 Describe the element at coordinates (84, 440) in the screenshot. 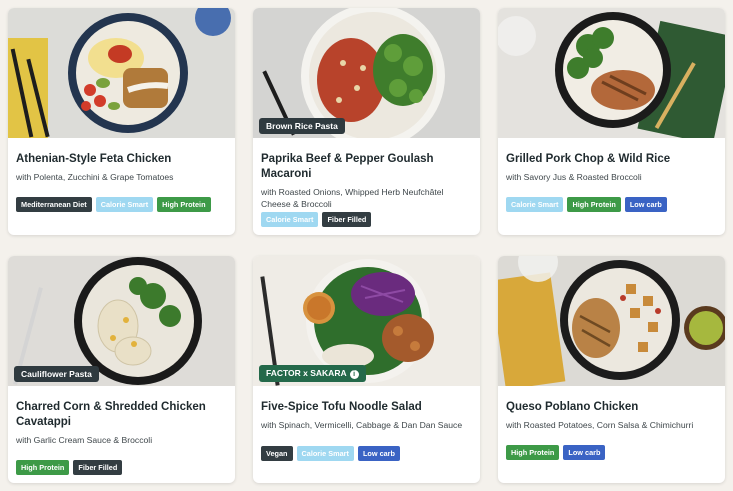

I see `meal-subtitle: with Garlic Cream Sauce & Broccoli` at that location.